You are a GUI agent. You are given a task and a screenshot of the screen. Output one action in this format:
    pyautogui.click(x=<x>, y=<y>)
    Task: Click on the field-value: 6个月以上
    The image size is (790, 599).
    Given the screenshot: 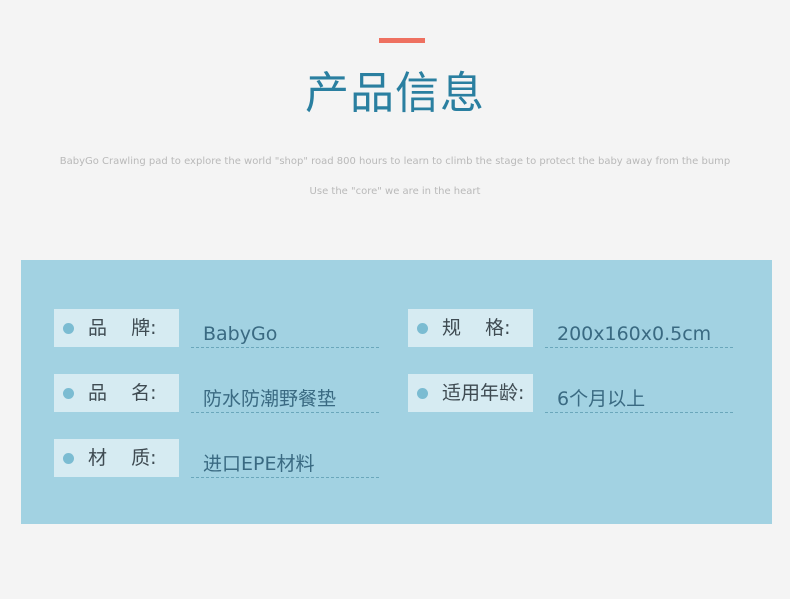 What is the action you would take?
    pyautogui.click(x=639, y=397)
    